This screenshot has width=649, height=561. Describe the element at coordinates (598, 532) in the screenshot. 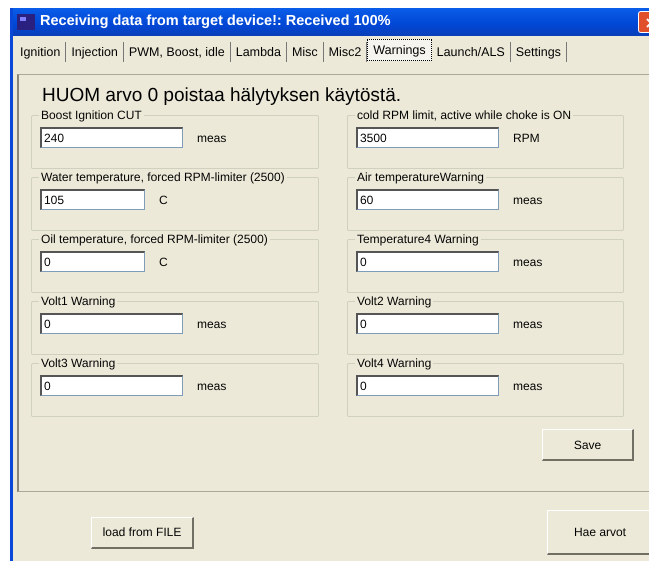

I see `fetch-values-button: Hae arvot` at that location.